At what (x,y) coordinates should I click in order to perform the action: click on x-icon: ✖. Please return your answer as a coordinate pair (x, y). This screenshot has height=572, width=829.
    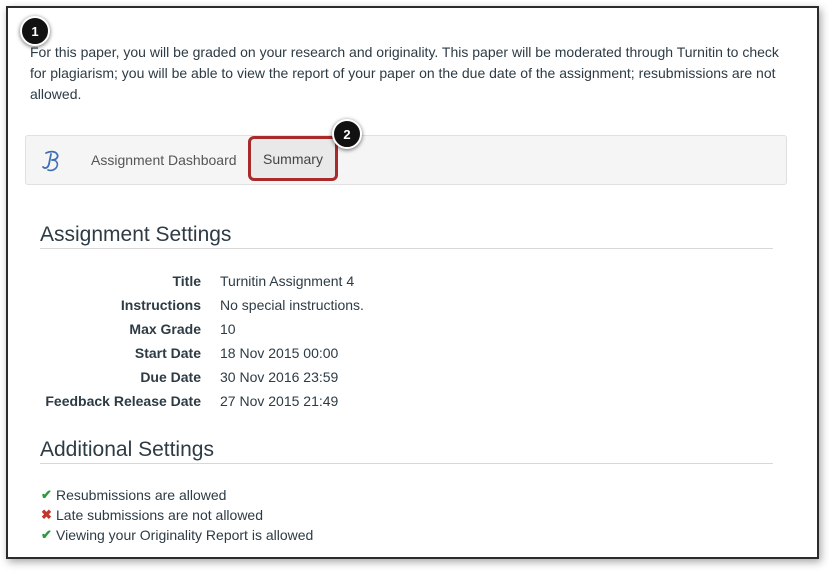
    Looking at the image, I should click on (46, 514).